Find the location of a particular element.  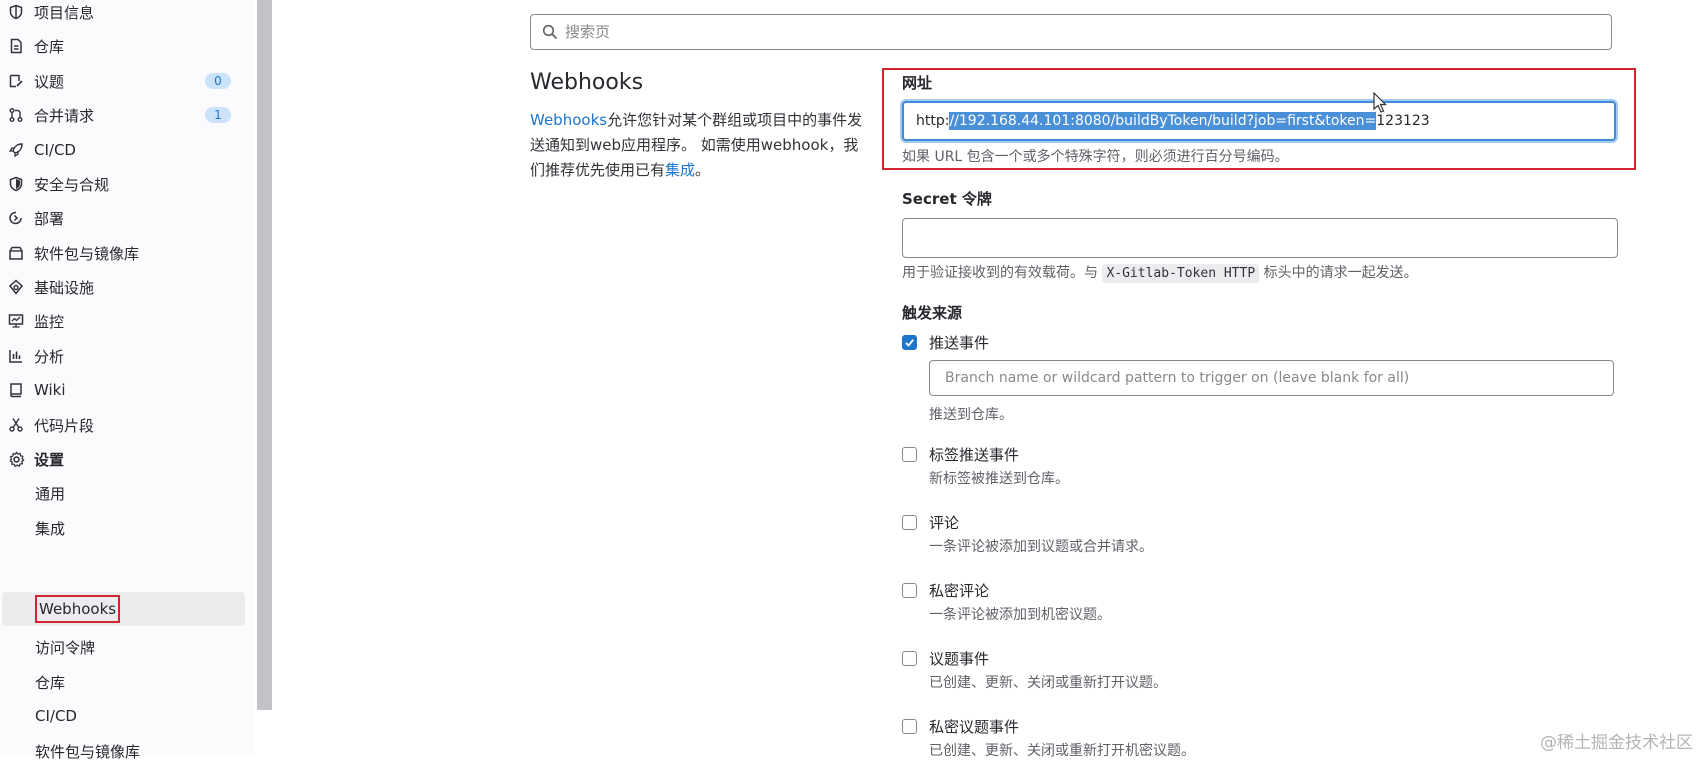

sidebar-item-settings: 设置 is located at coordinates (122, 459).